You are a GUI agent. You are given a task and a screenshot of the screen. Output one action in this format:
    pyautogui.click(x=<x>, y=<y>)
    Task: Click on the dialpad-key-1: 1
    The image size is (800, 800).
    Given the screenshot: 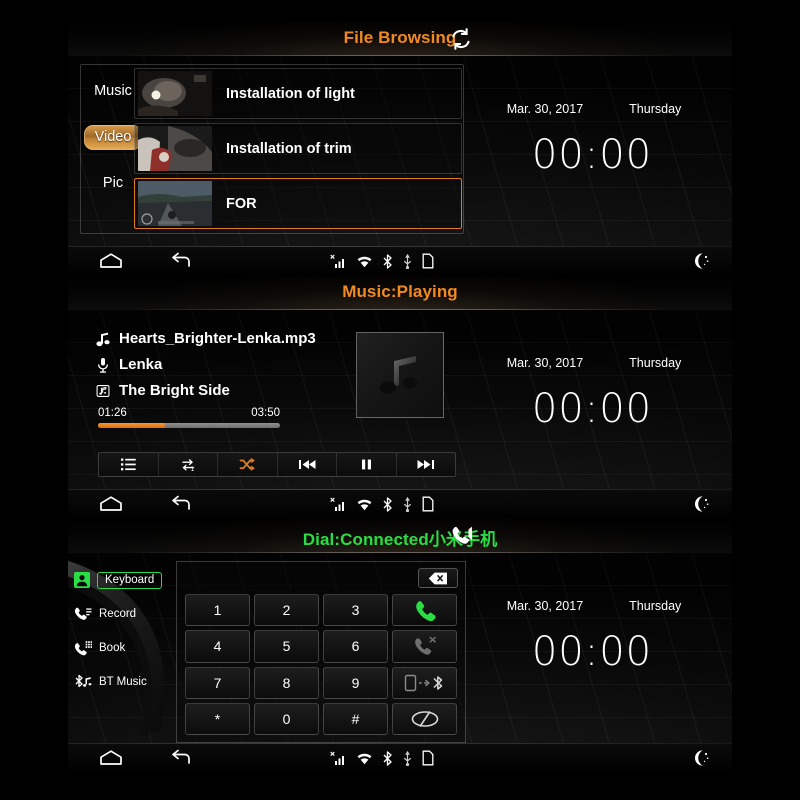 What is the action you would take?
    pyautogui.click(x=217, y=610)
    